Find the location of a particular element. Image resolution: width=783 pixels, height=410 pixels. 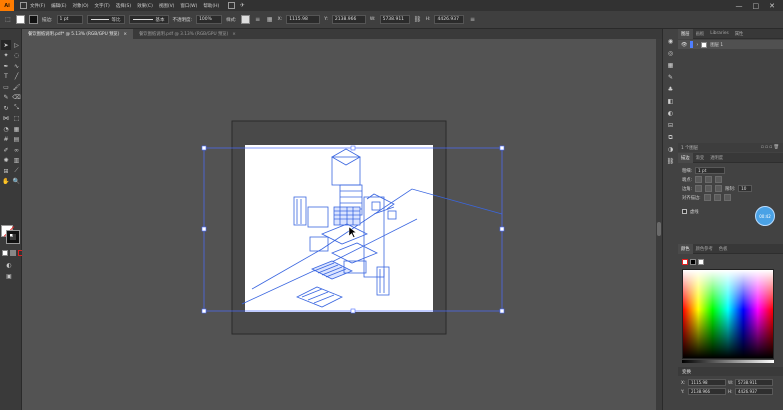

column-graph-tool-icon: ▥ is located at coordinates (17, 161).